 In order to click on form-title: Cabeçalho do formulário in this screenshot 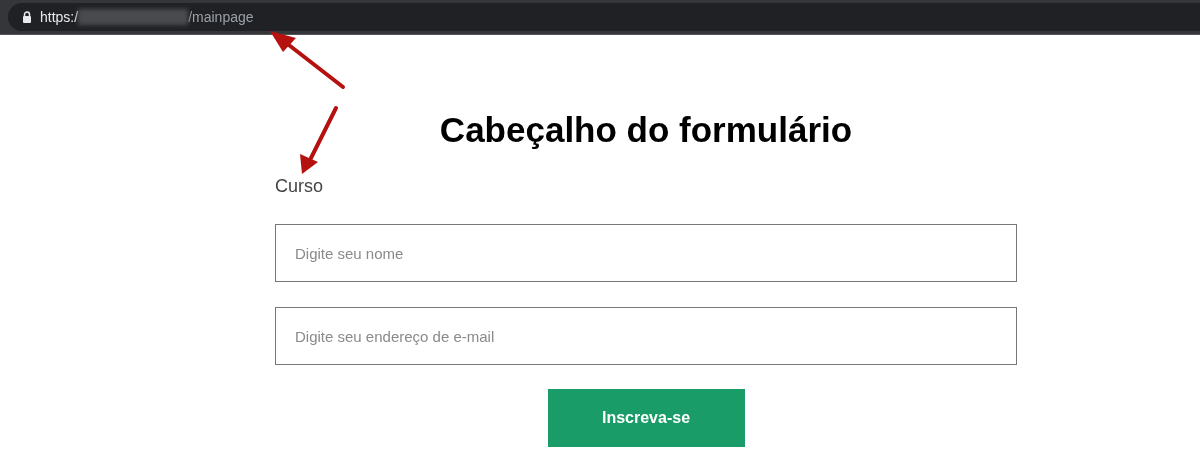, I will do `click(646, 130)`.